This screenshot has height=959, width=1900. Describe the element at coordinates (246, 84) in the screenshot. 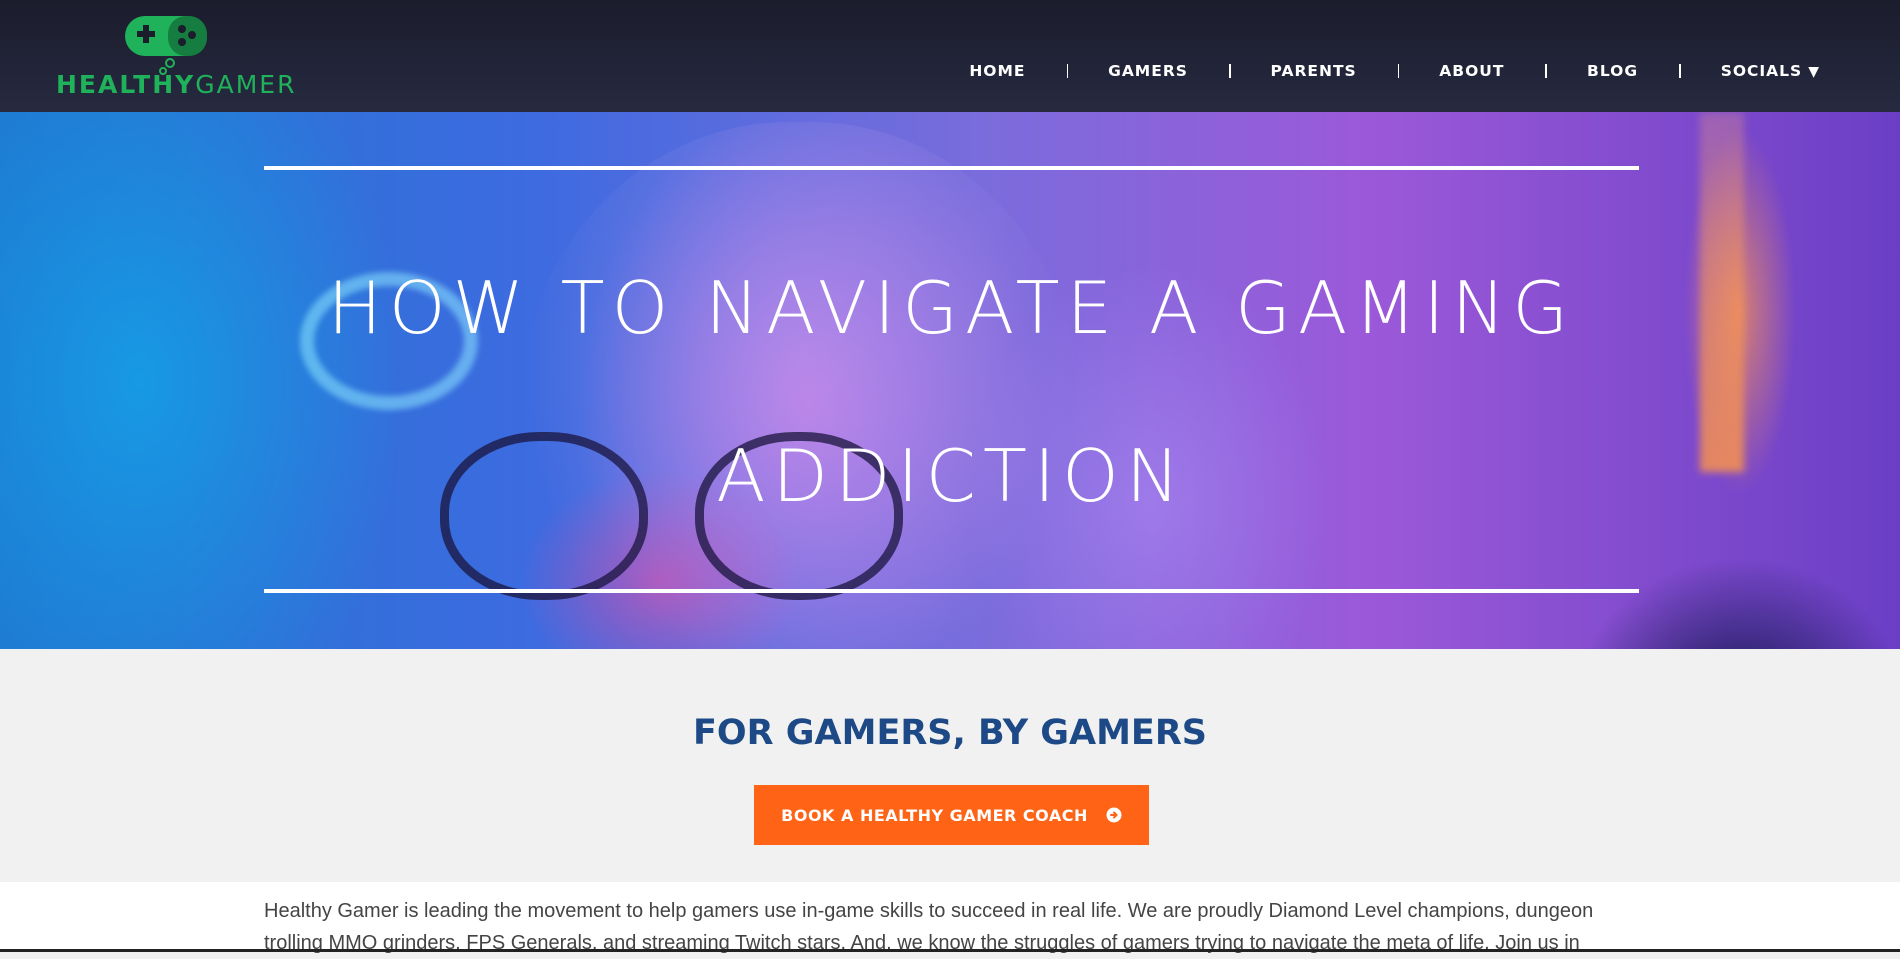

I see `logo-word-gamer: GAMER` at that location.